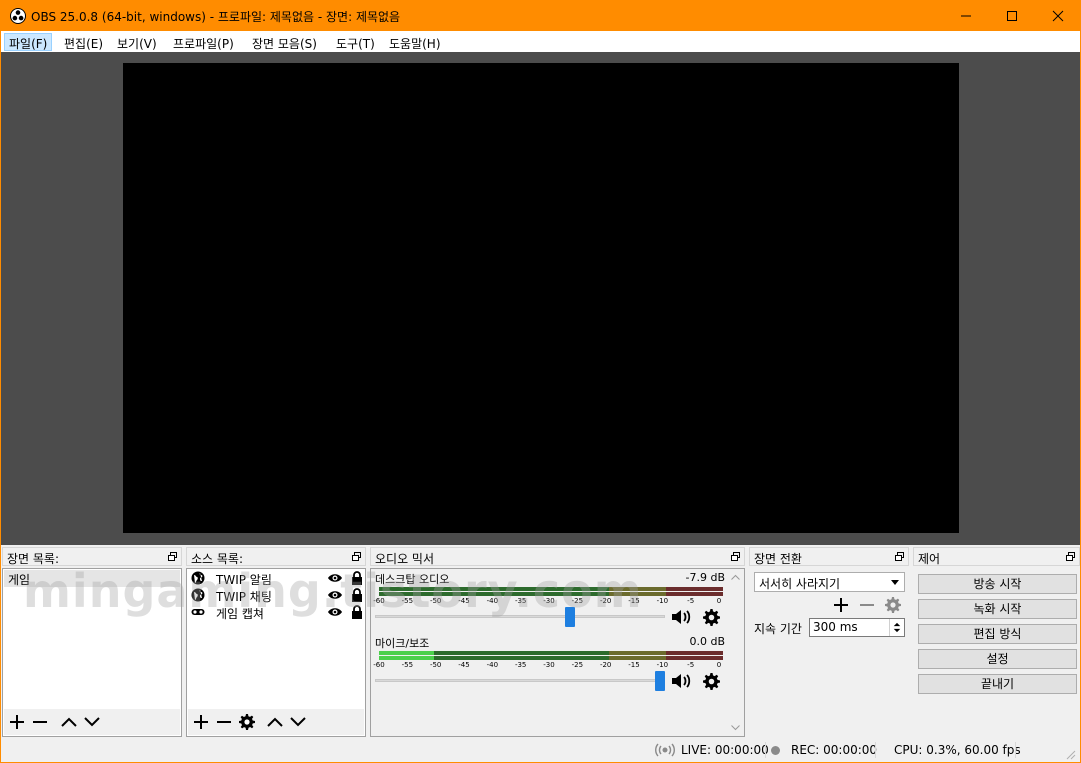 This screenshot has width=1081, height=763. Describe the element at coordinates (996, 556) in the screenshot. I see `controls-header: 제어` at that location.